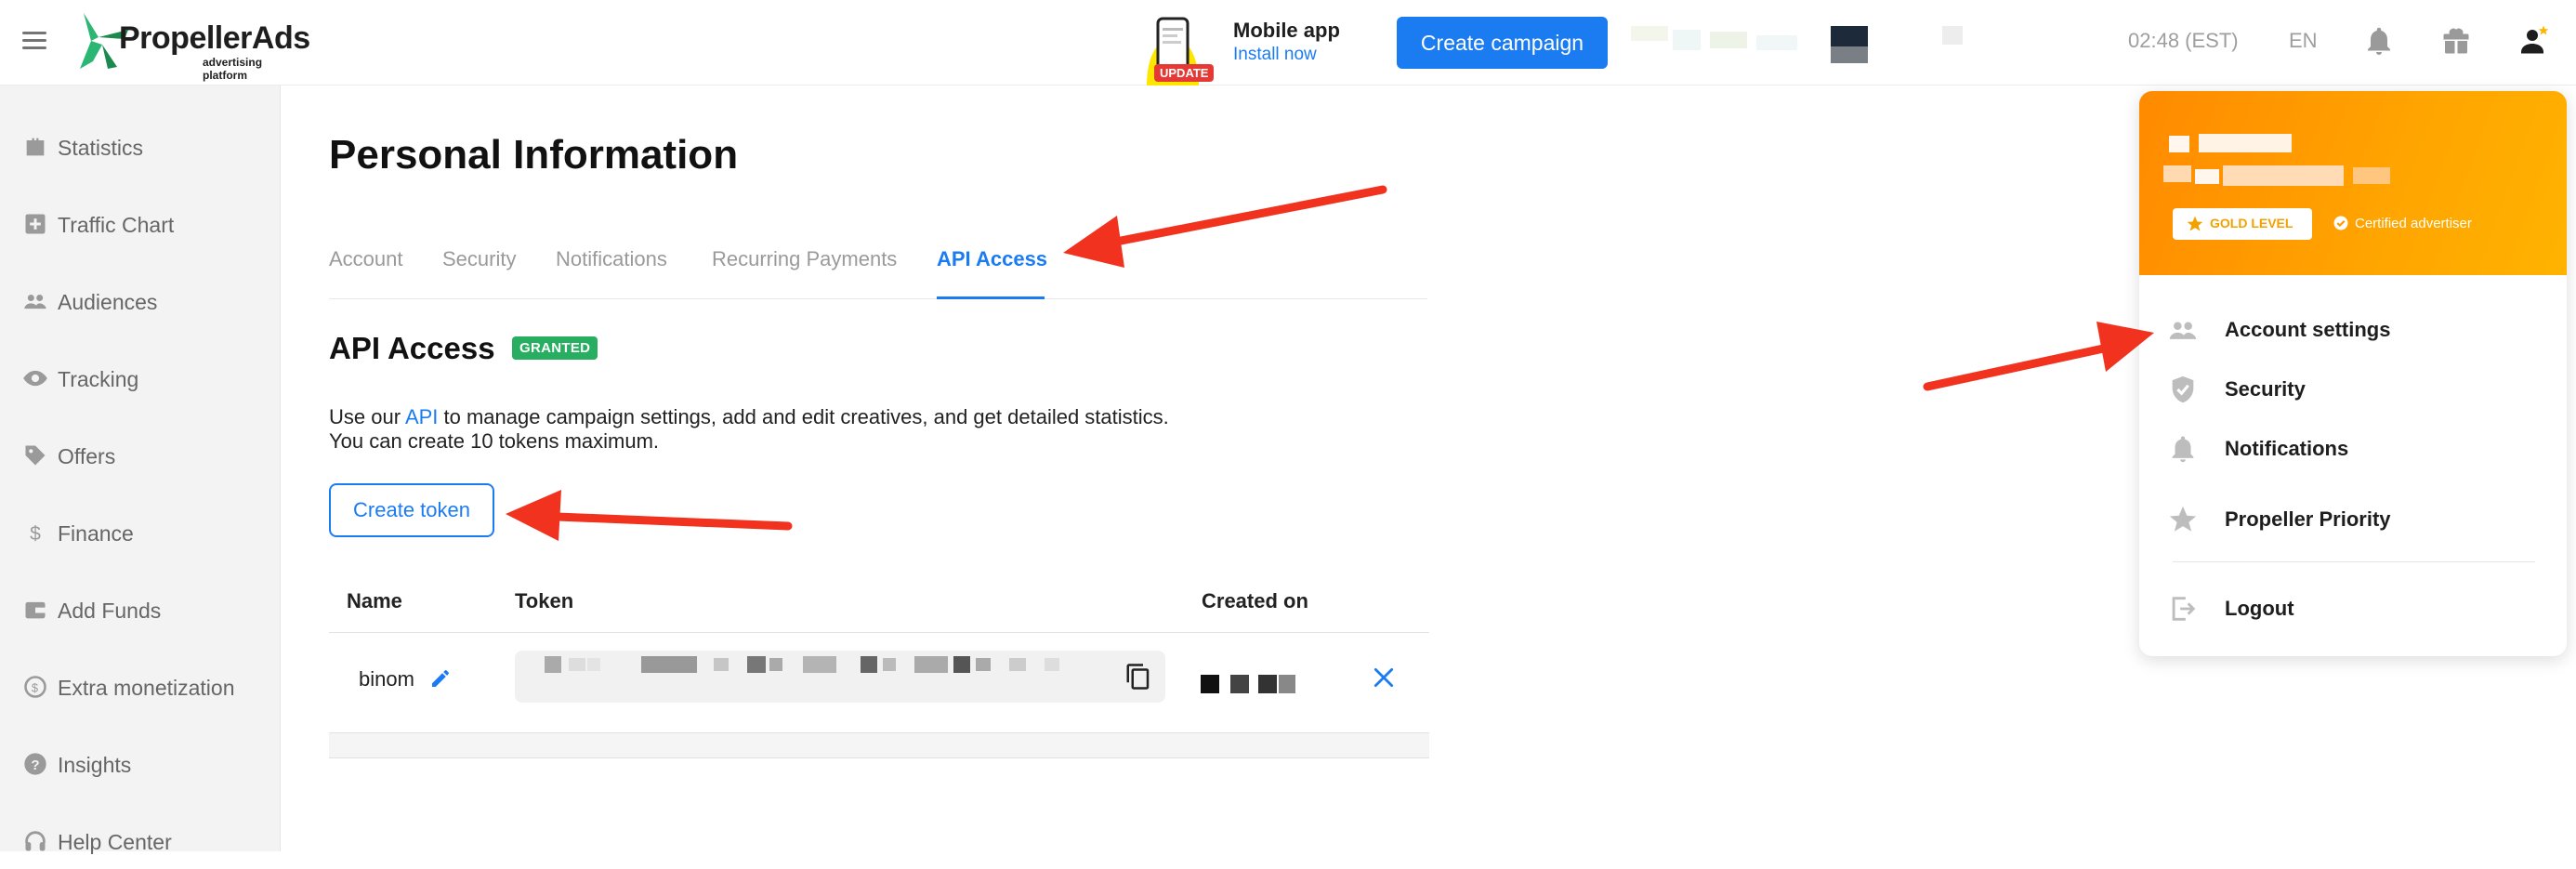  What do you see at coordinates (140, 764) in the screenshot?
I see `sidebar-item-insights: ? Insights` at bounding box center [140, 764].